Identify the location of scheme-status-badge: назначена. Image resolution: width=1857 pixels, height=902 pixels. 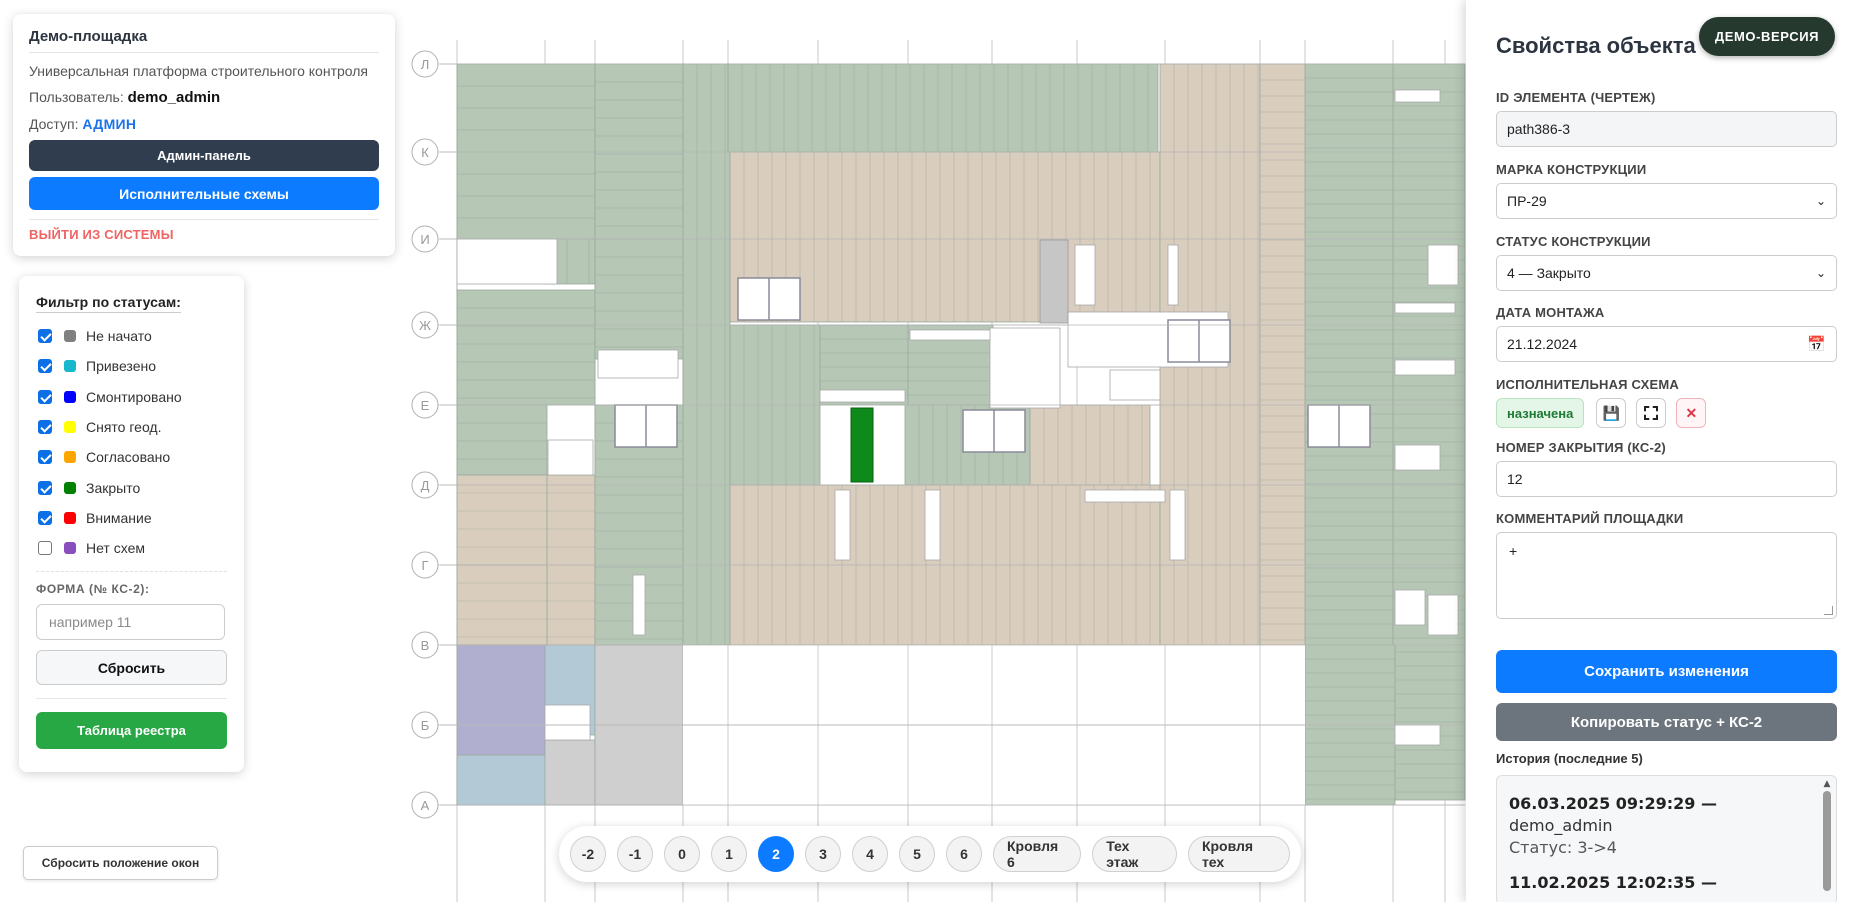
(1540, 413).